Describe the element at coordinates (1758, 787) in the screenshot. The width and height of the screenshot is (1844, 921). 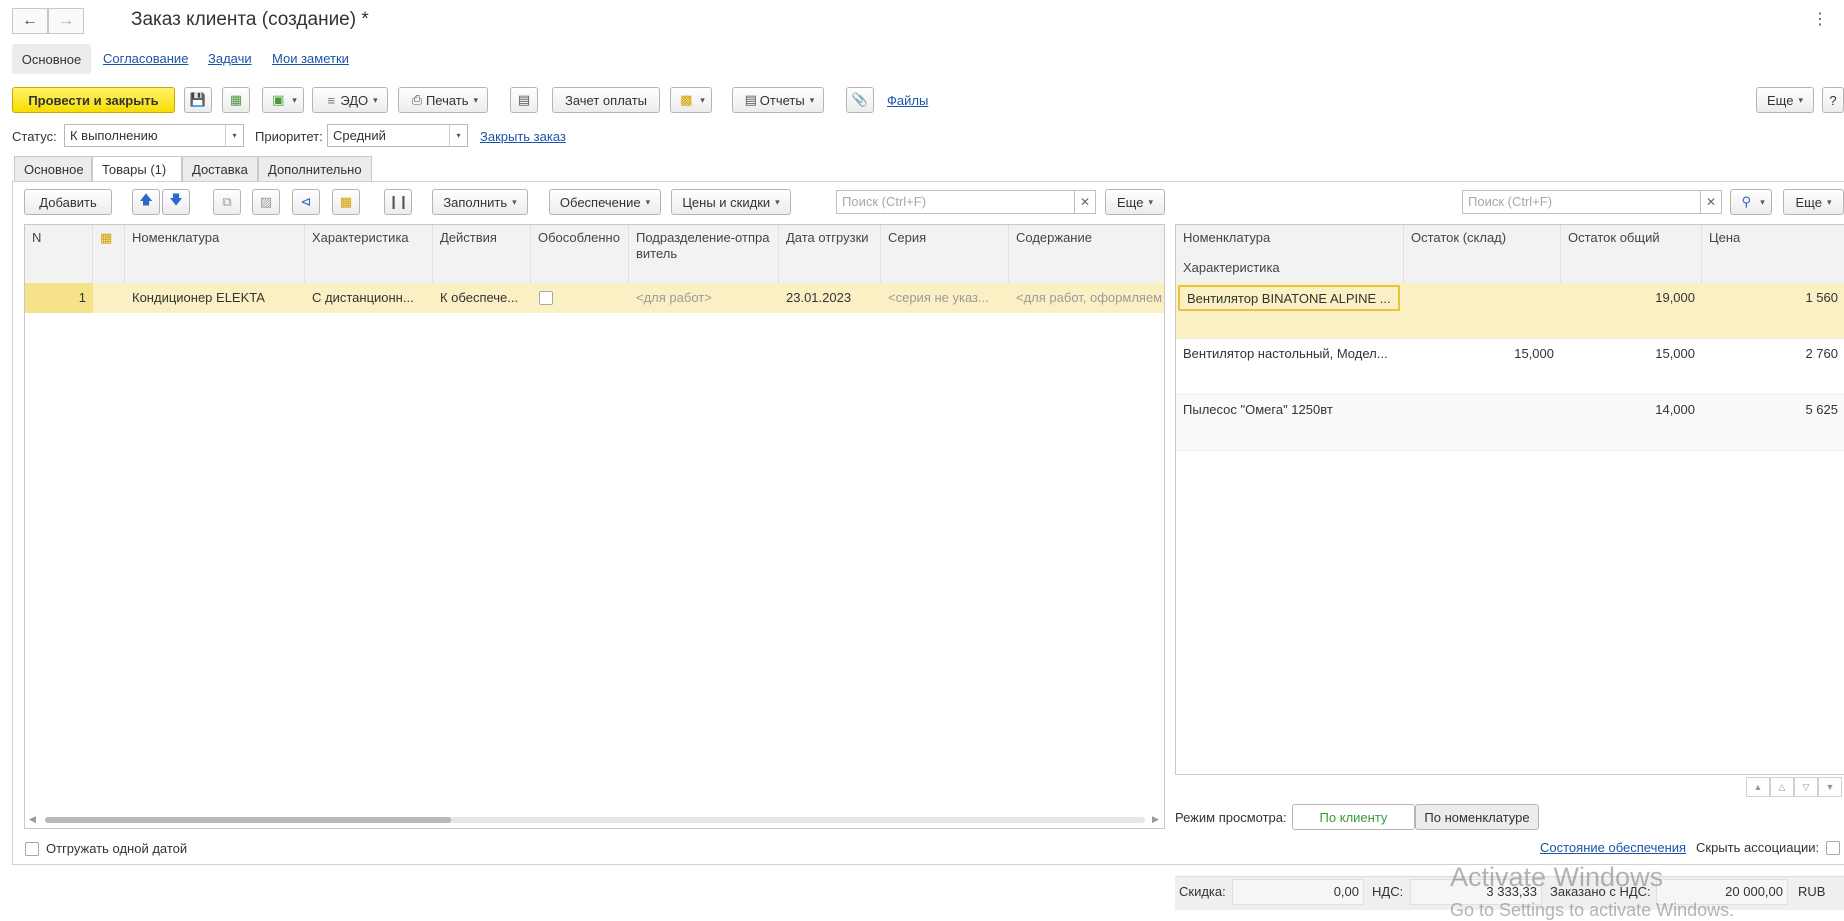
I see `scroll-top-icon: ▲` at that location.